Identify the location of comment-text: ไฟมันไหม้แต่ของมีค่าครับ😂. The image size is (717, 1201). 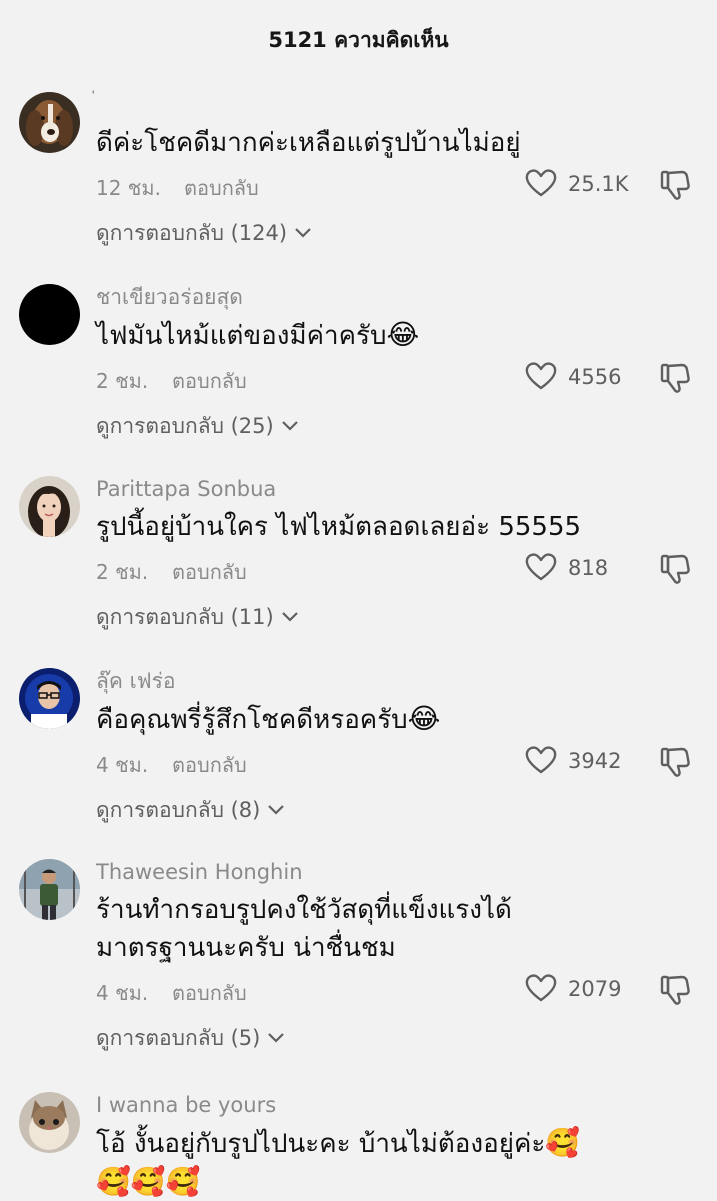
(396, 335).